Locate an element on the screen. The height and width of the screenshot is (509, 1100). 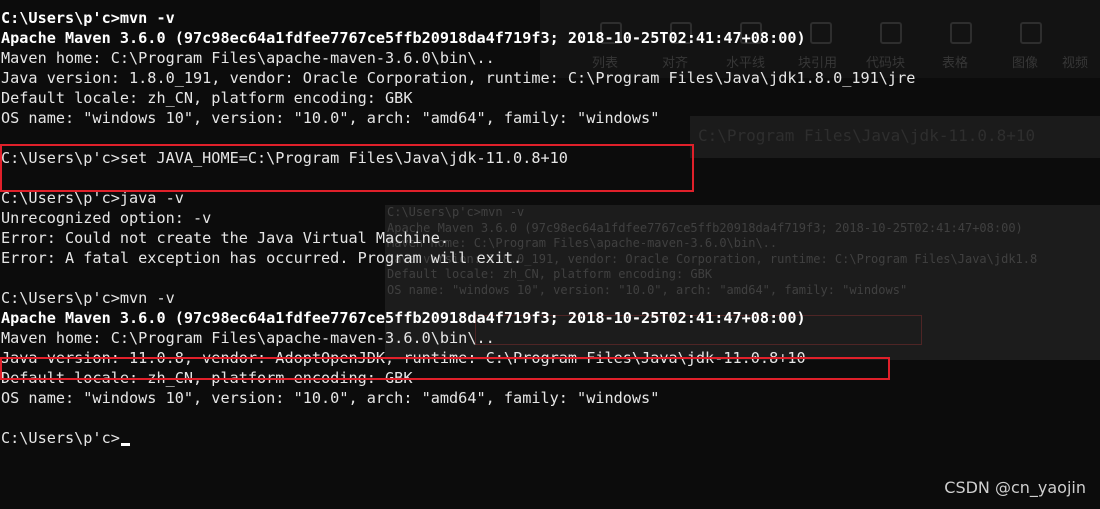
watermark: CSDN @cn_yaojin is located at coordinates (1015, 487).